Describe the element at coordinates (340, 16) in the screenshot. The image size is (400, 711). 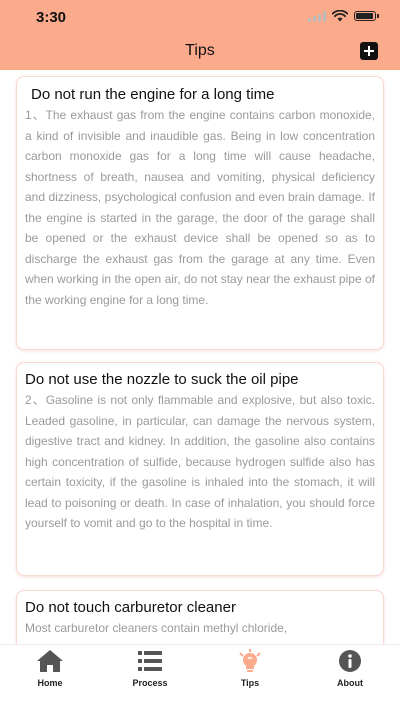
I see `wifi-icon` at that location.